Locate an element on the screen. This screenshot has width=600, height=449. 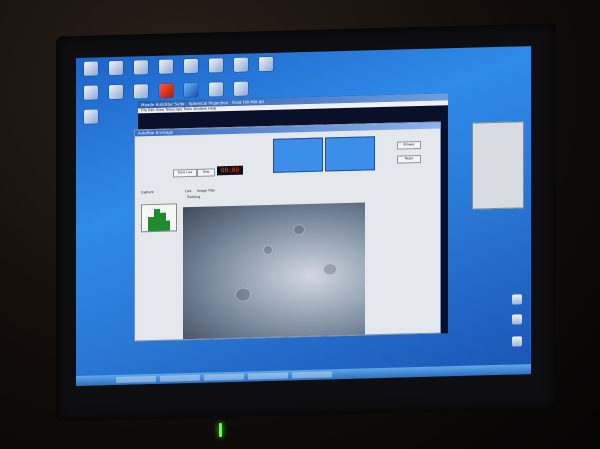
histogram-bar is located at coordinates (168, 225).